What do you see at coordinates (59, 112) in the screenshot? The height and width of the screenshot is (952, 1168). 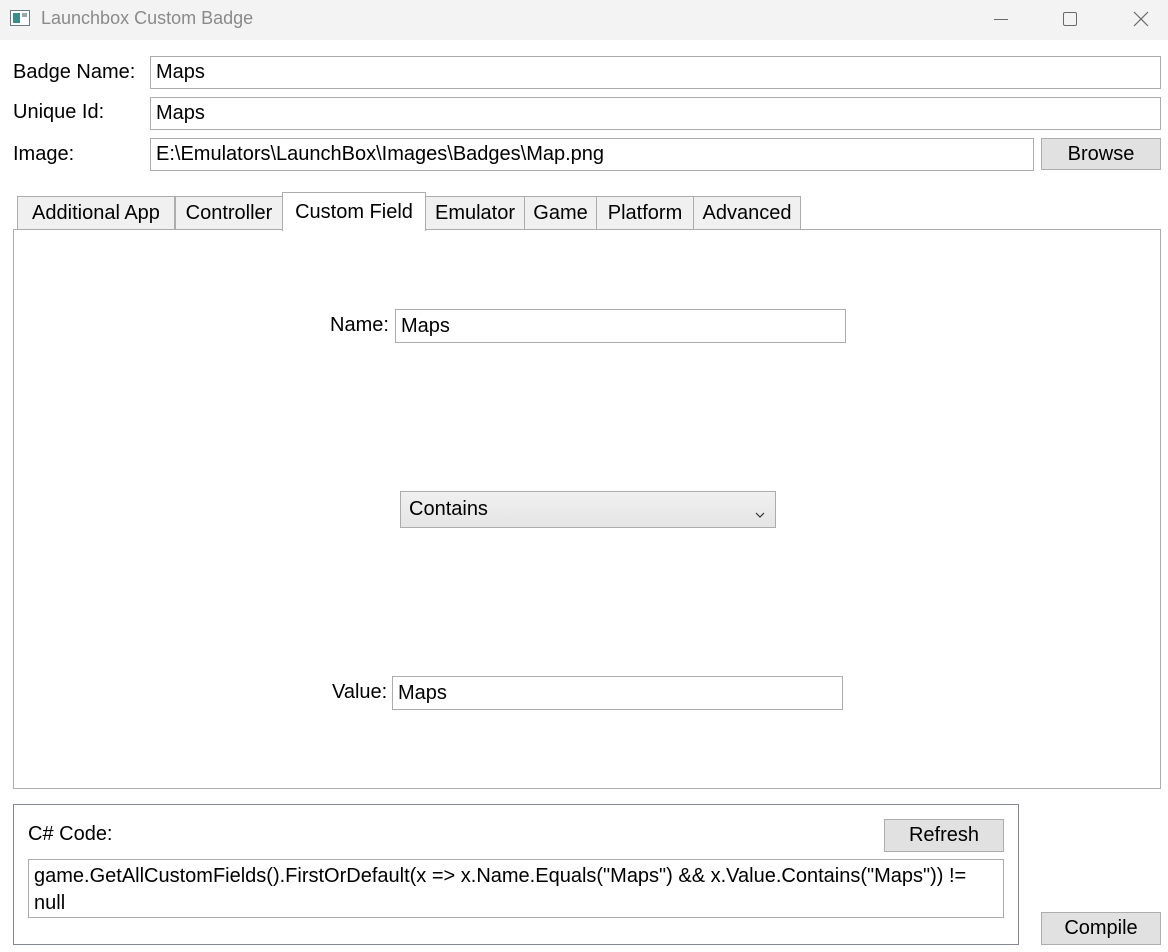 I see `unique-id-label: Unique Id:` at bounding box center [59, 112].